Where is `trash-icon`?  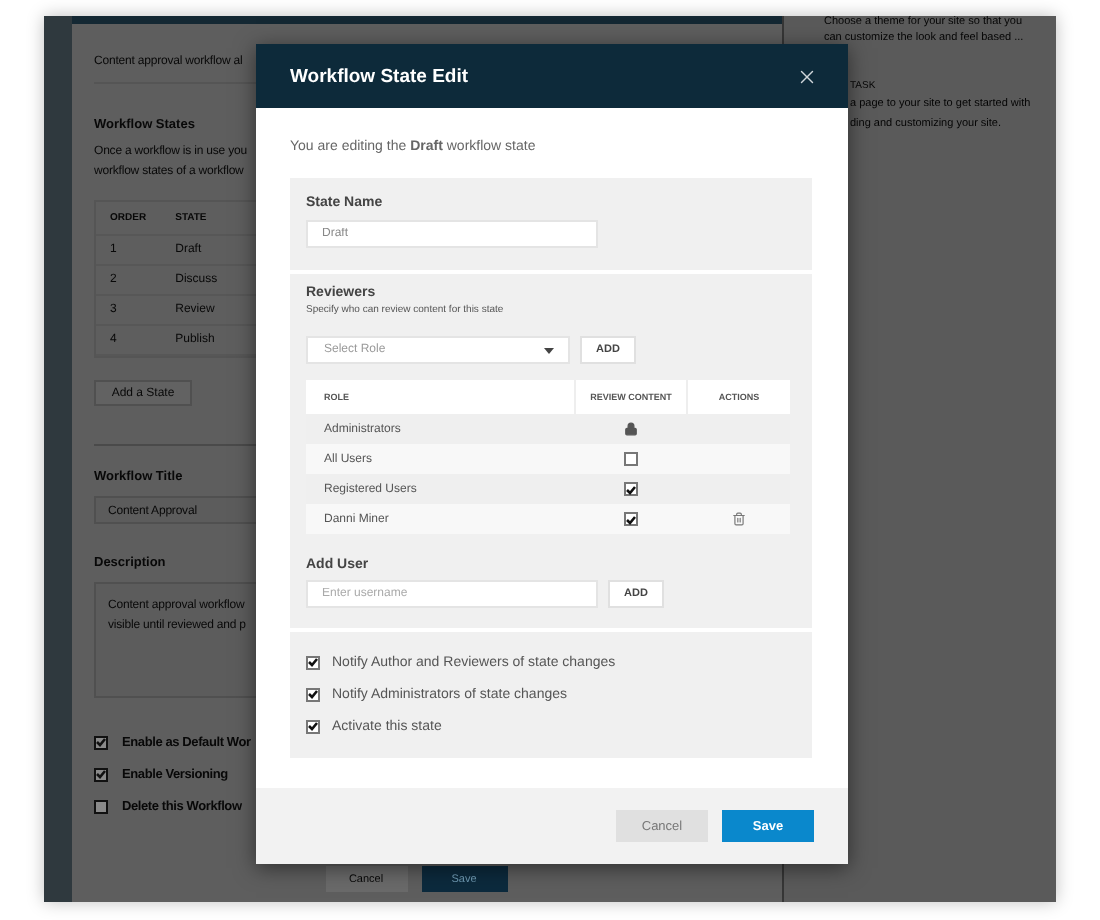 trash-icon is located at coordinates (738, 519).